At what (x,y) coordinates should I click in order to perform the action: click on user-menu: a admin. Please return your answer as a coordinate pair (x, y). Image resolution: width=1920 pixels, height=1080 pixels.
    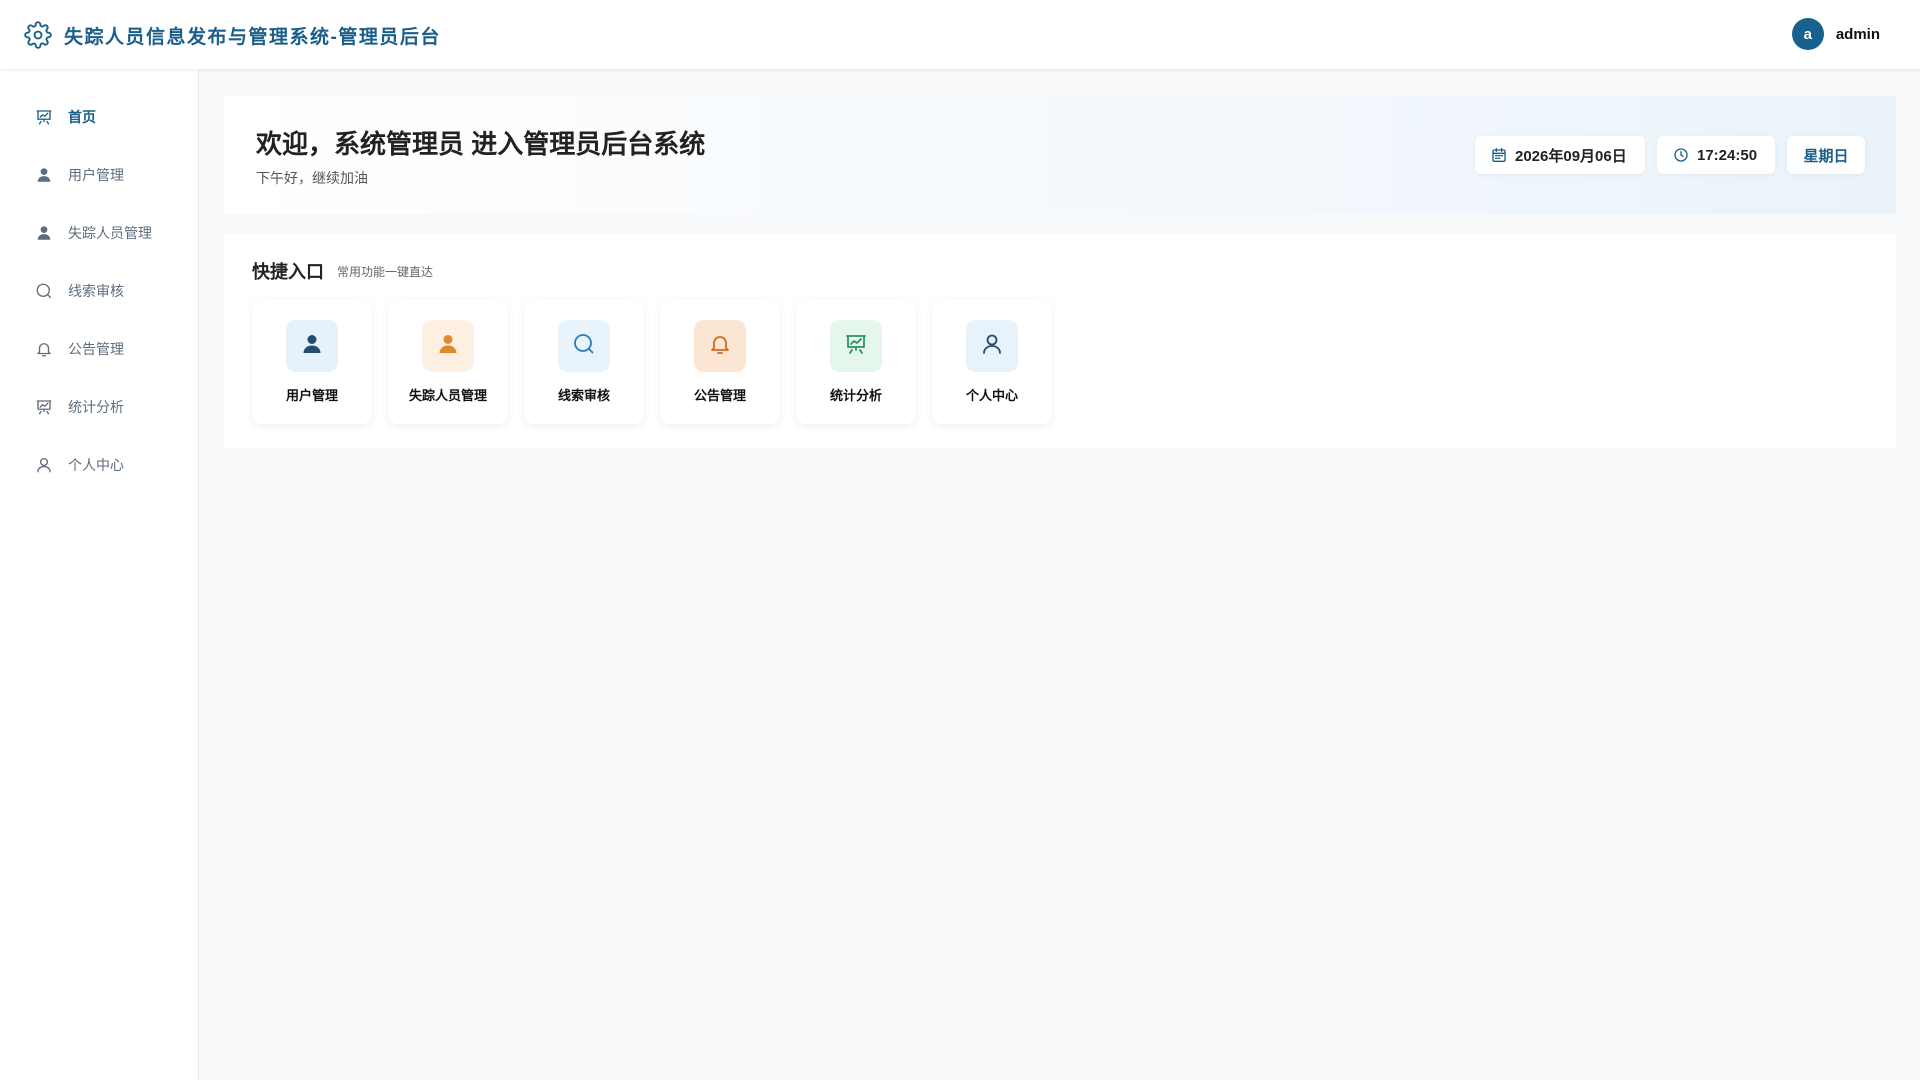
    Looking at the image, I should click on (1835, 34).